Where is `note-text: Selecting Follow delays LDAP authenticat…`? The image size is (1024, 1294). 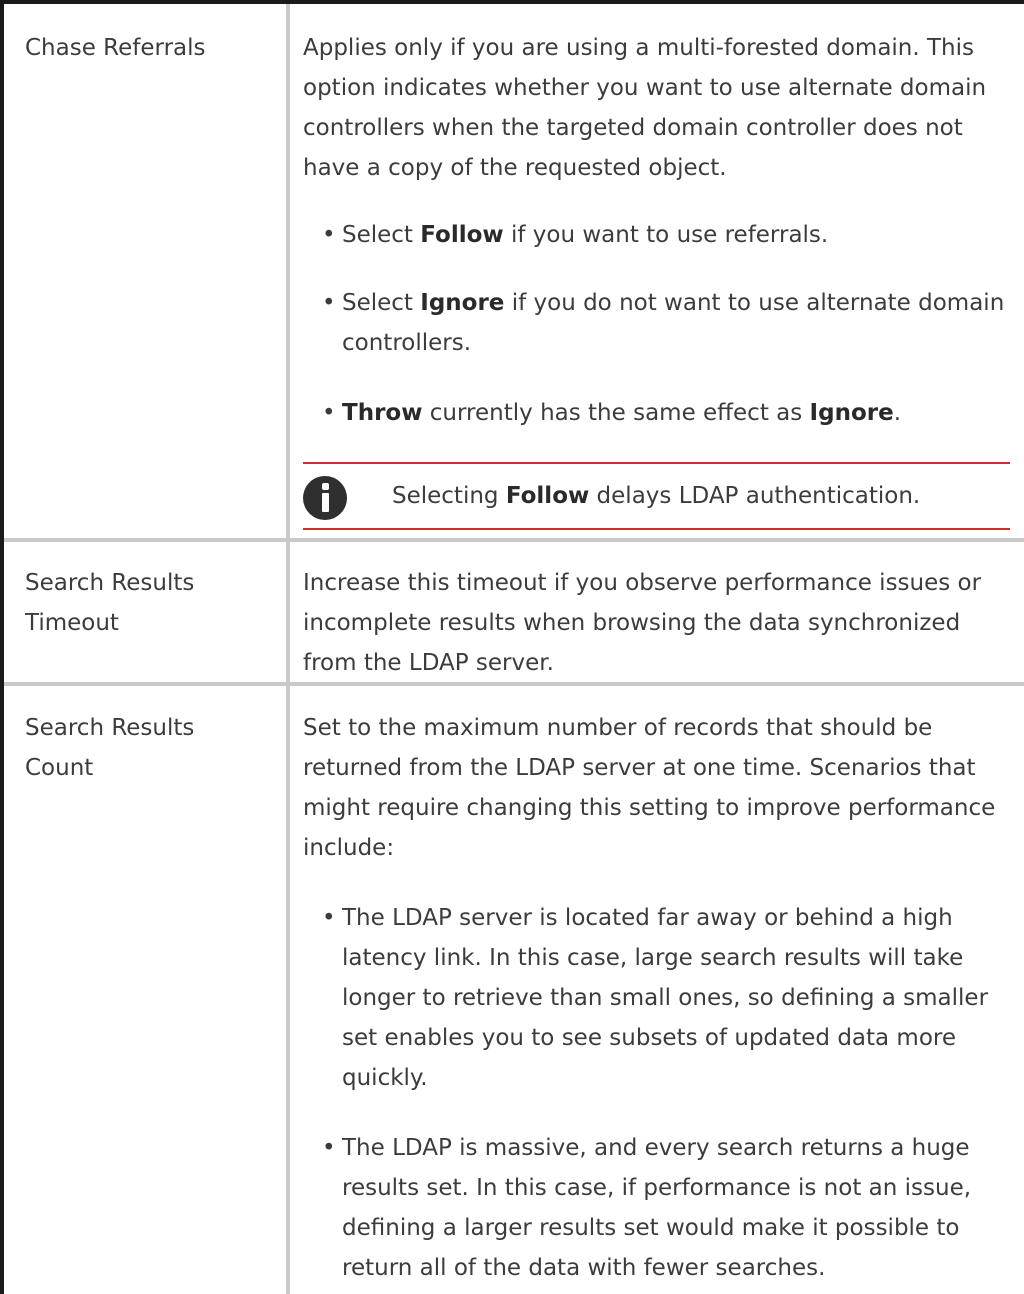
note-text: Selecting Follow delays LDAP authenticat… is located at coordinates (656, 496).